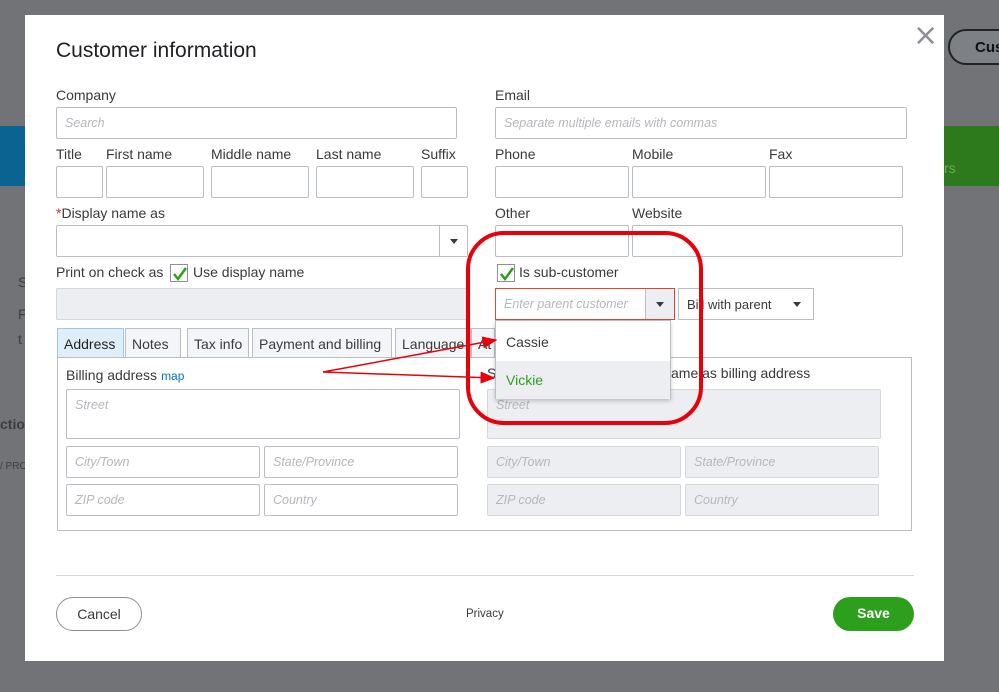 The height and width of the screenshot is (692, 999). What do you see at coordinates (729, 304) in the screenshot?
I see `bill-with-parent-label: Bill with parent` at bounding box center [729, 304].